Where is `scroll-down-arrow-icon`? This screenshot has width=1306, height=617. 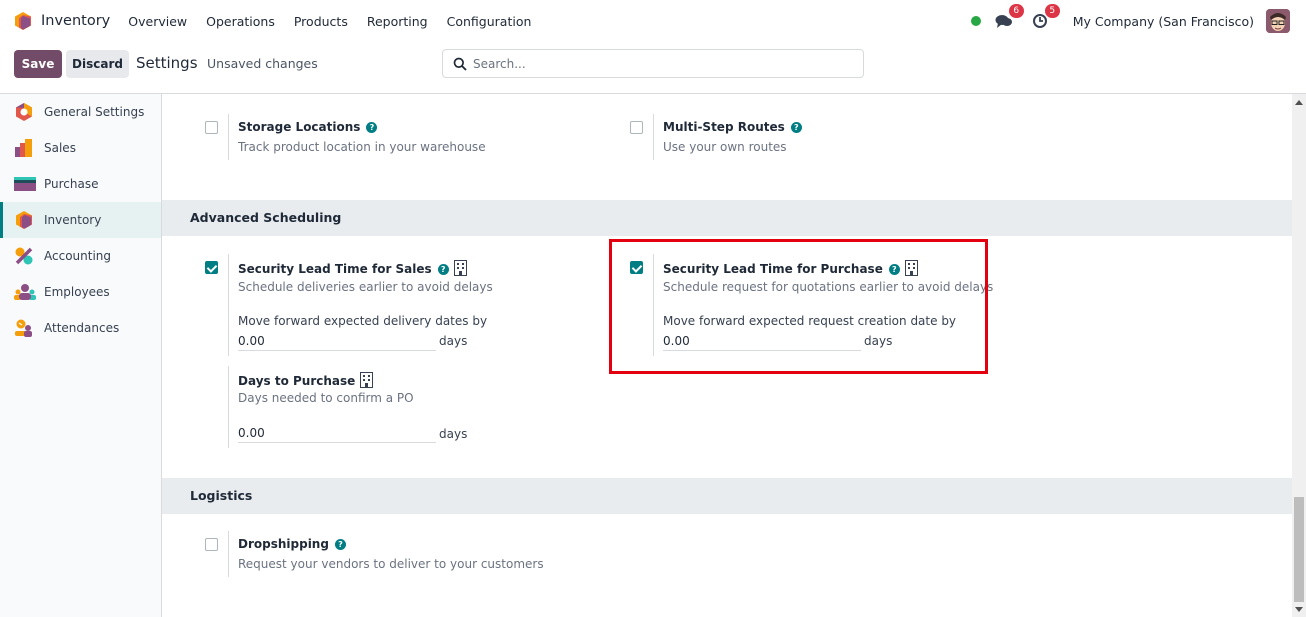
scroll-down-arrow-icon is located at coordinates (1299, 609).